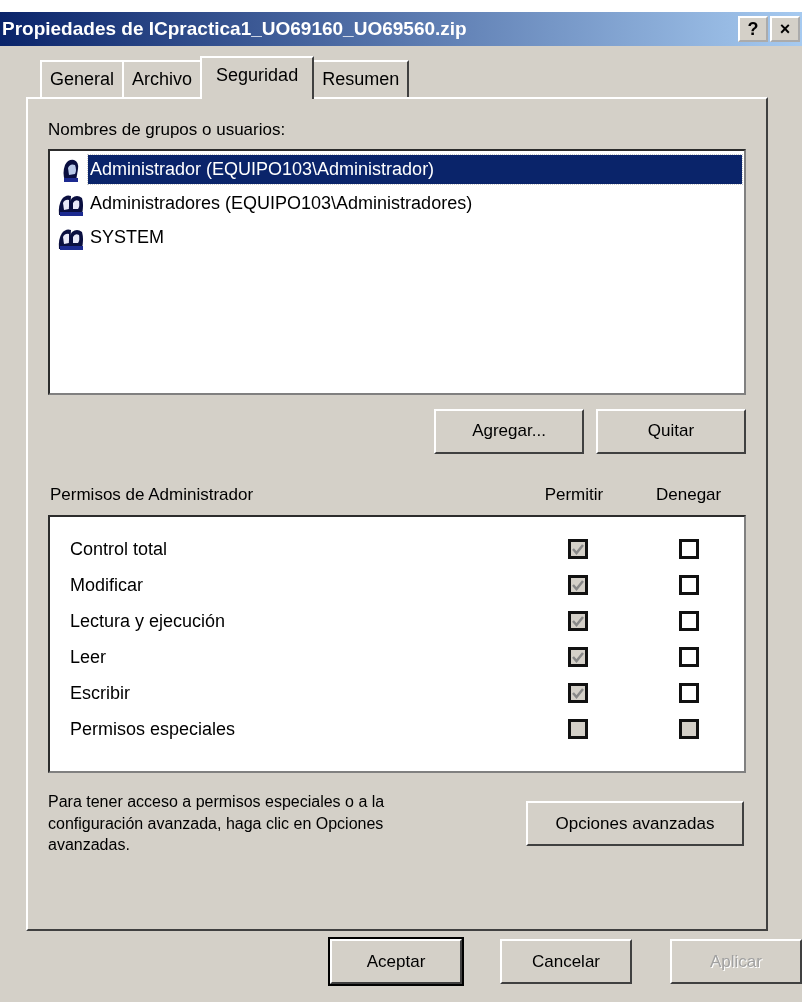 Image resolution: width=802 pixels, height=1002 pixels. Describe the element at coordinates (107, 585) in the screenshot. I see `permission-name: Modificar` at that location.